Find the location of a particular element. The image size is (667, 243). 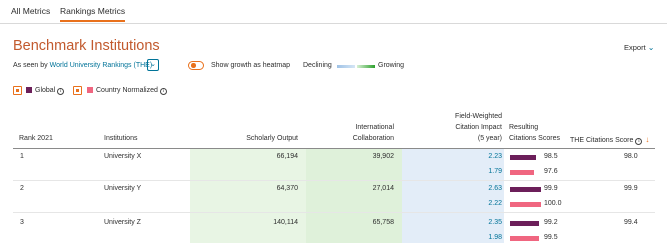

header-resulting-line2: Citations Scores is located at coordinates (534, 138).